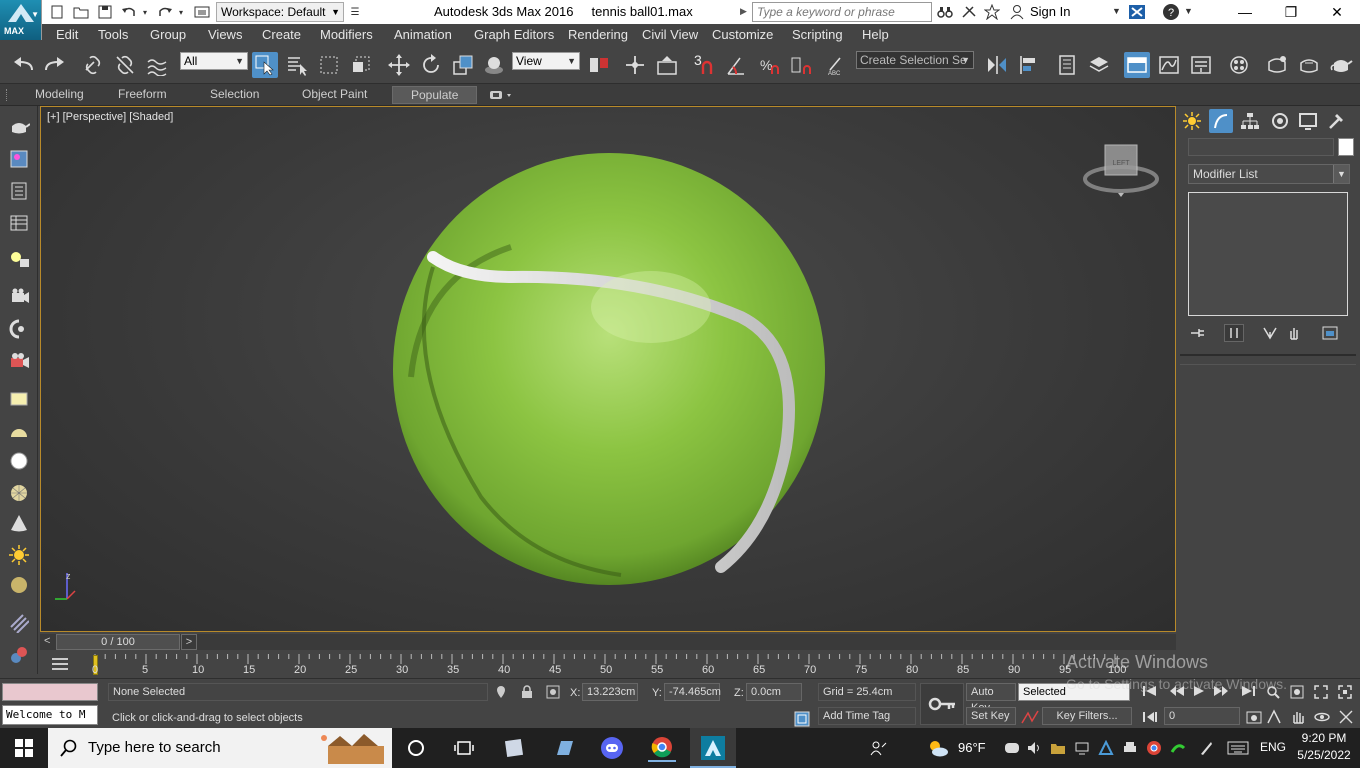 Image resolution: width=1360 pixels, height=768 pixels. Describe the element at coordinates (423, 34) in the screenshot. I see `menu-animation: Animation` at that location.